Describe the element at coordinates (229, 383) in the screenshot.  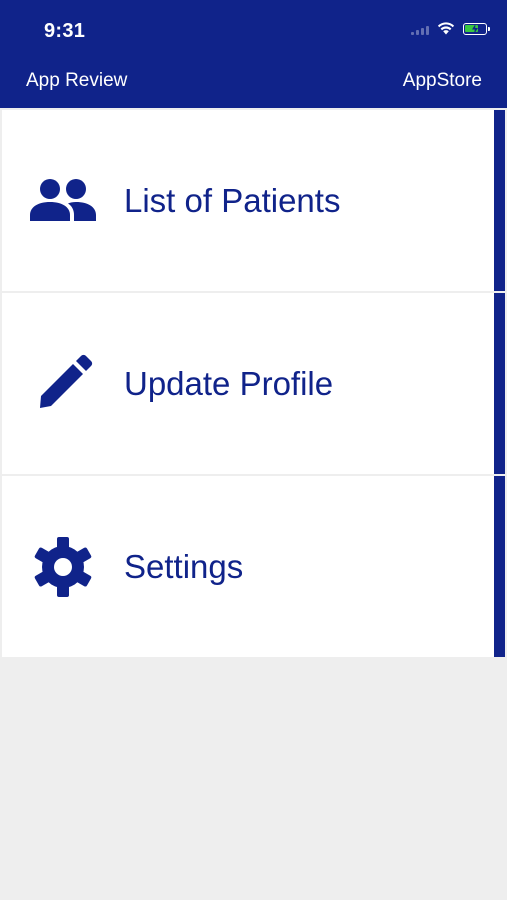
I see `menu-item-label: Update Profile` at that location.